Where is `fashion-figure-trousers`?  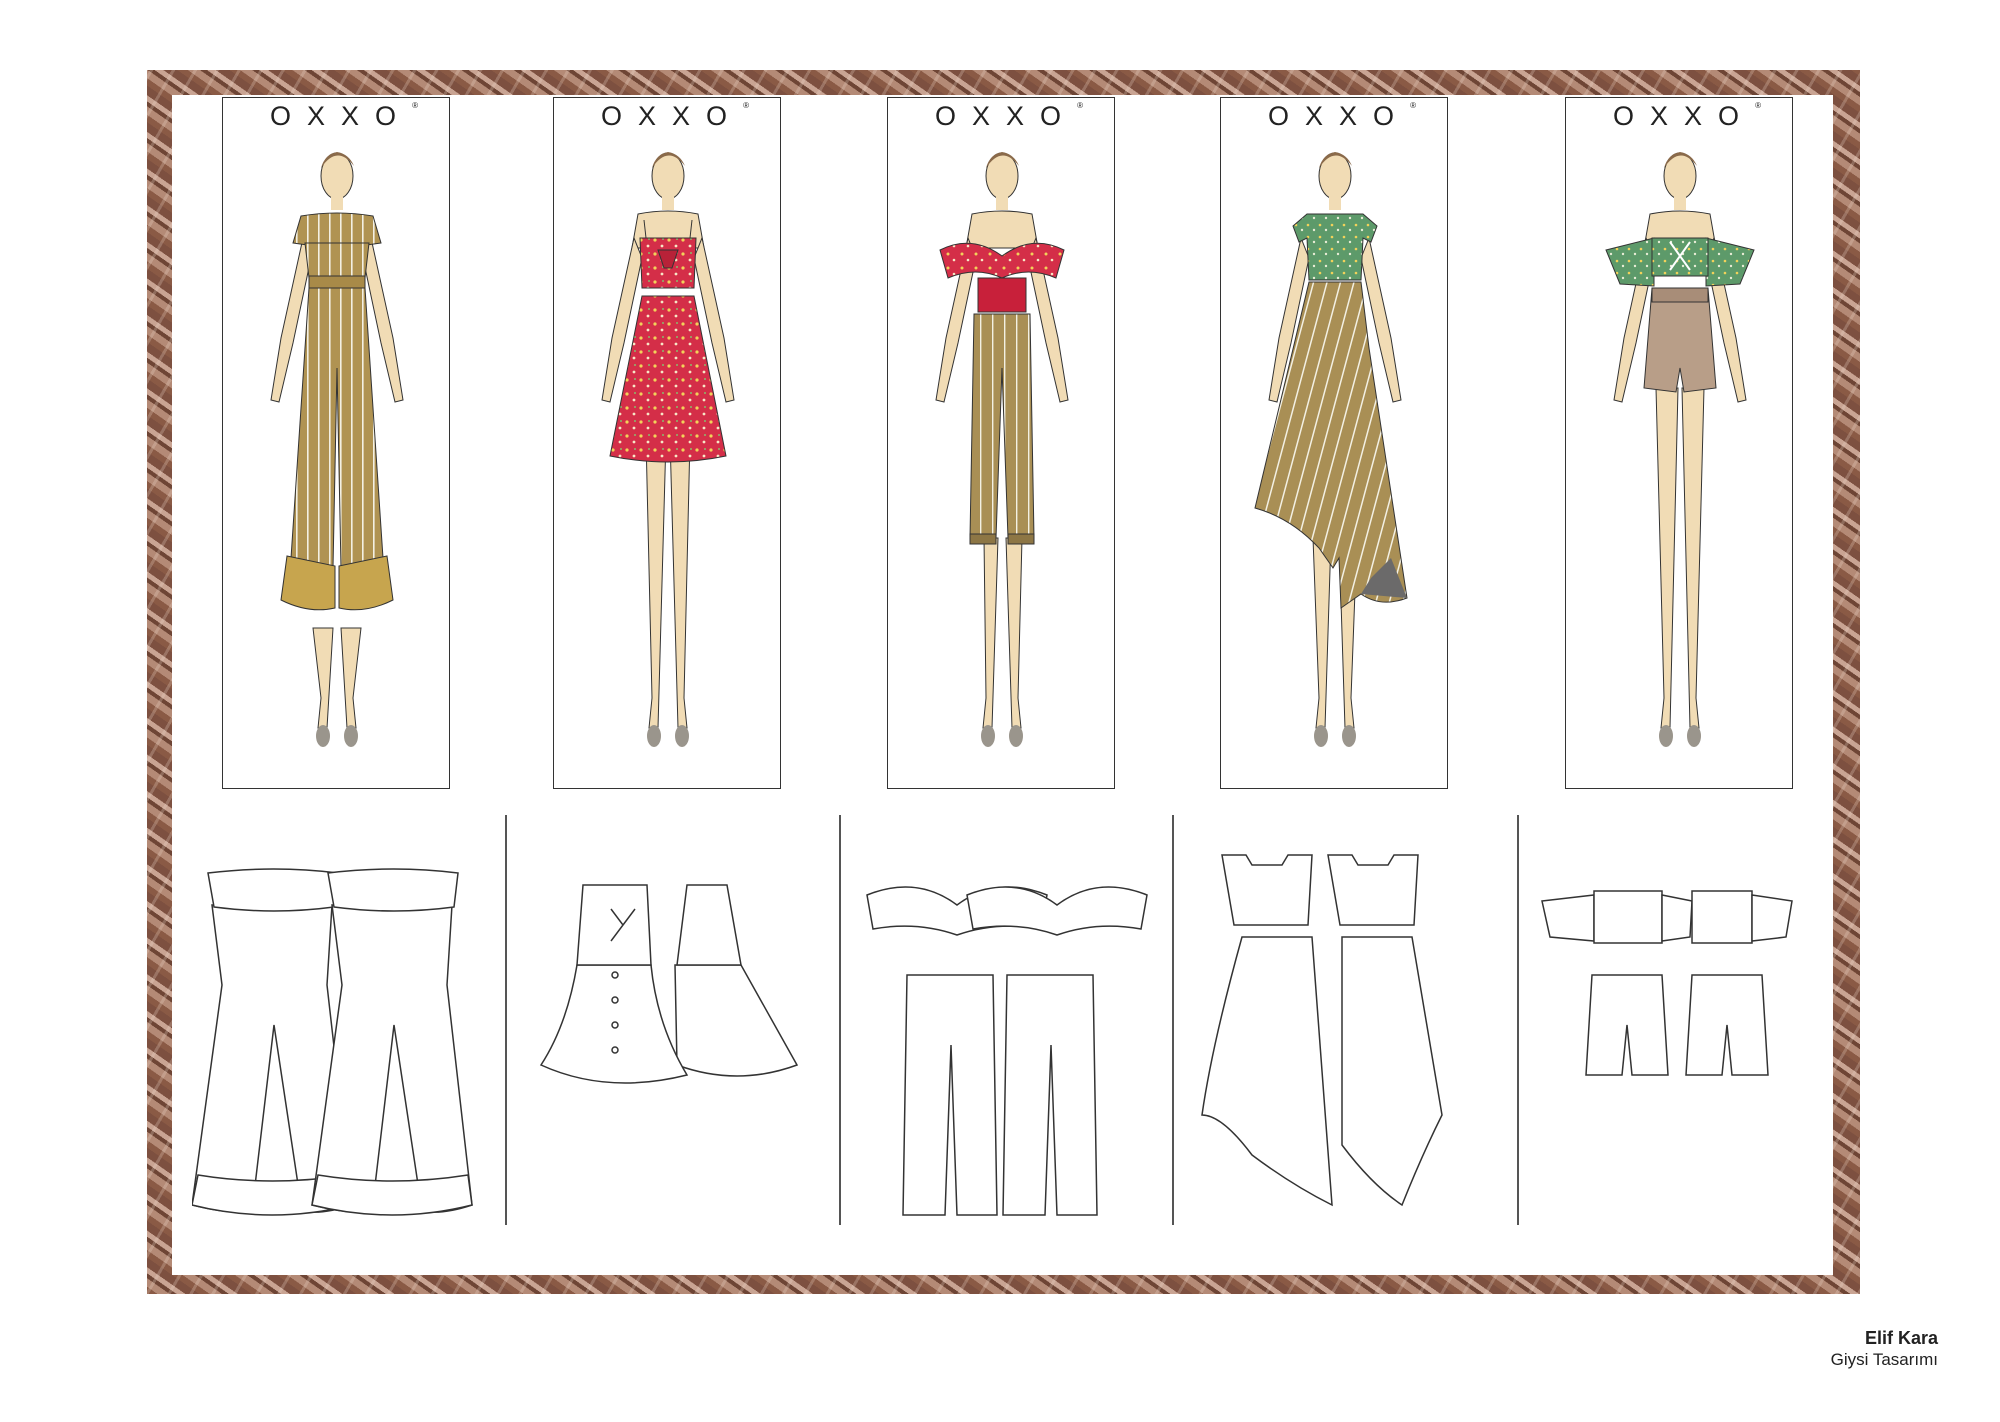 fashion-figure-trousers is located at coordinates (1002, 449).